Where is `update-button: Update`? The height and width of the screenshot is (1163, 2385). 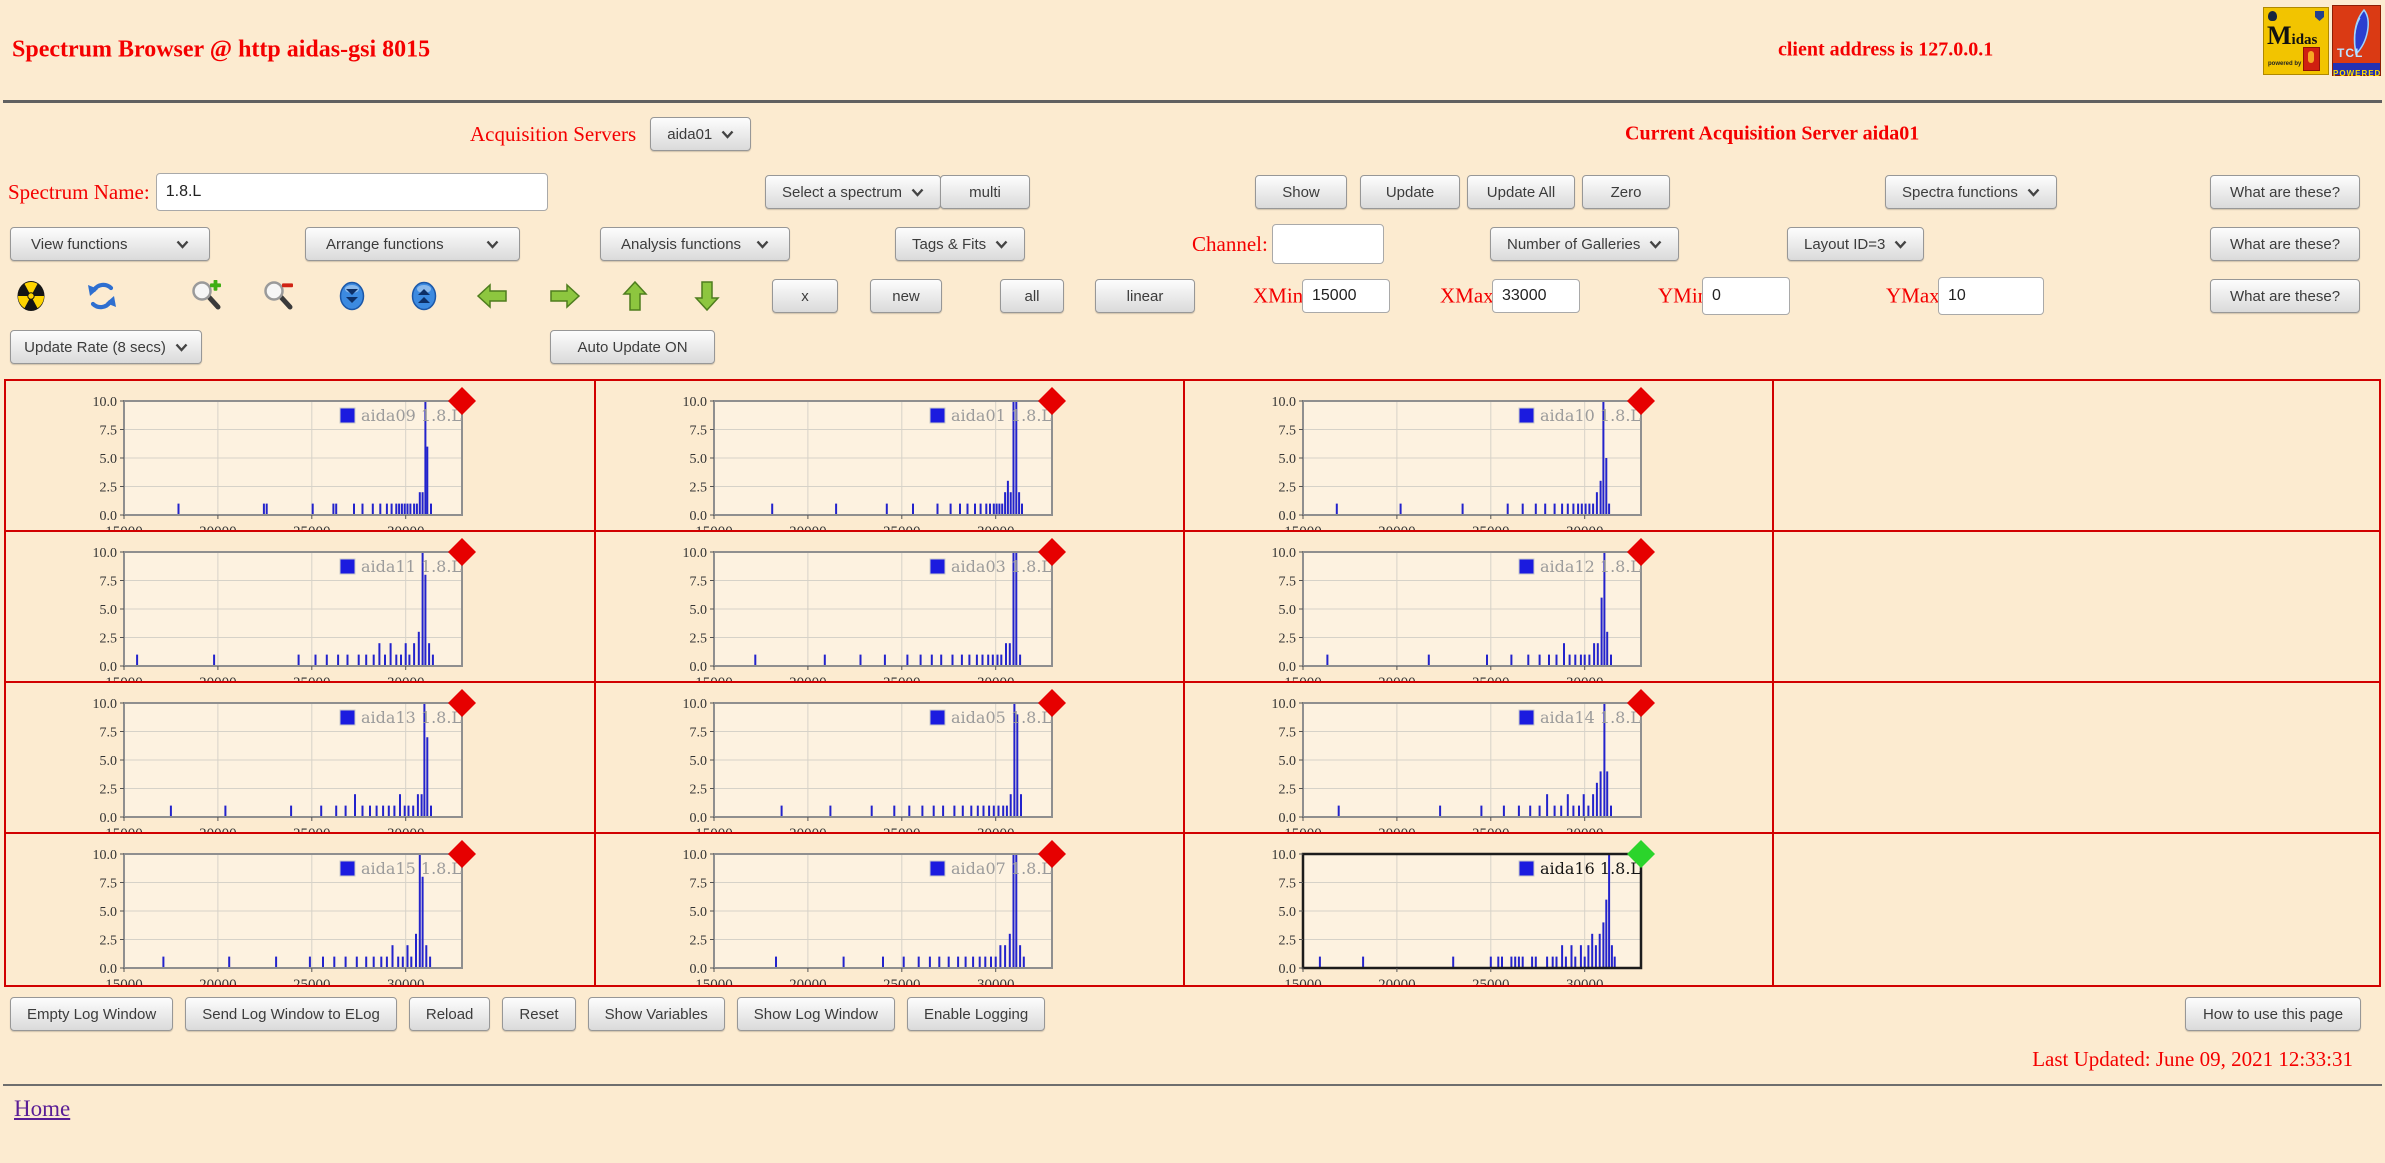 update-button: Update is located at coordinates (1410, 192).